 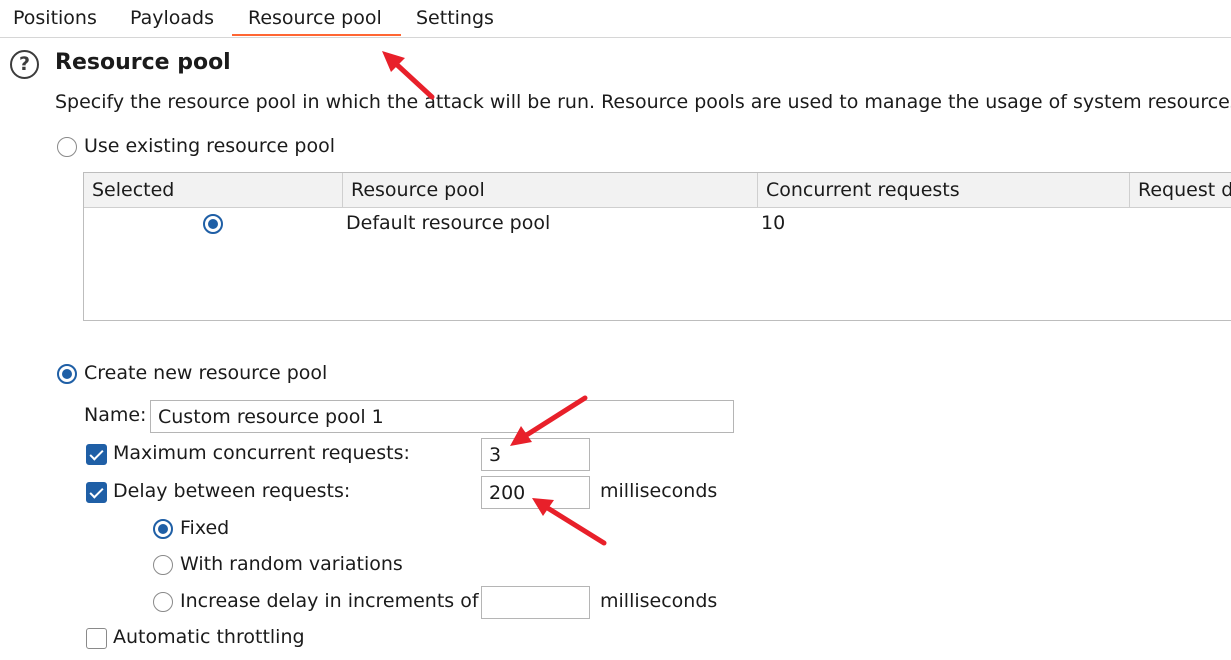 What do you see at coordinates (67, 374) in the screenshot?
I see `create-new-pool-radio` at bounding box center [67, 374].